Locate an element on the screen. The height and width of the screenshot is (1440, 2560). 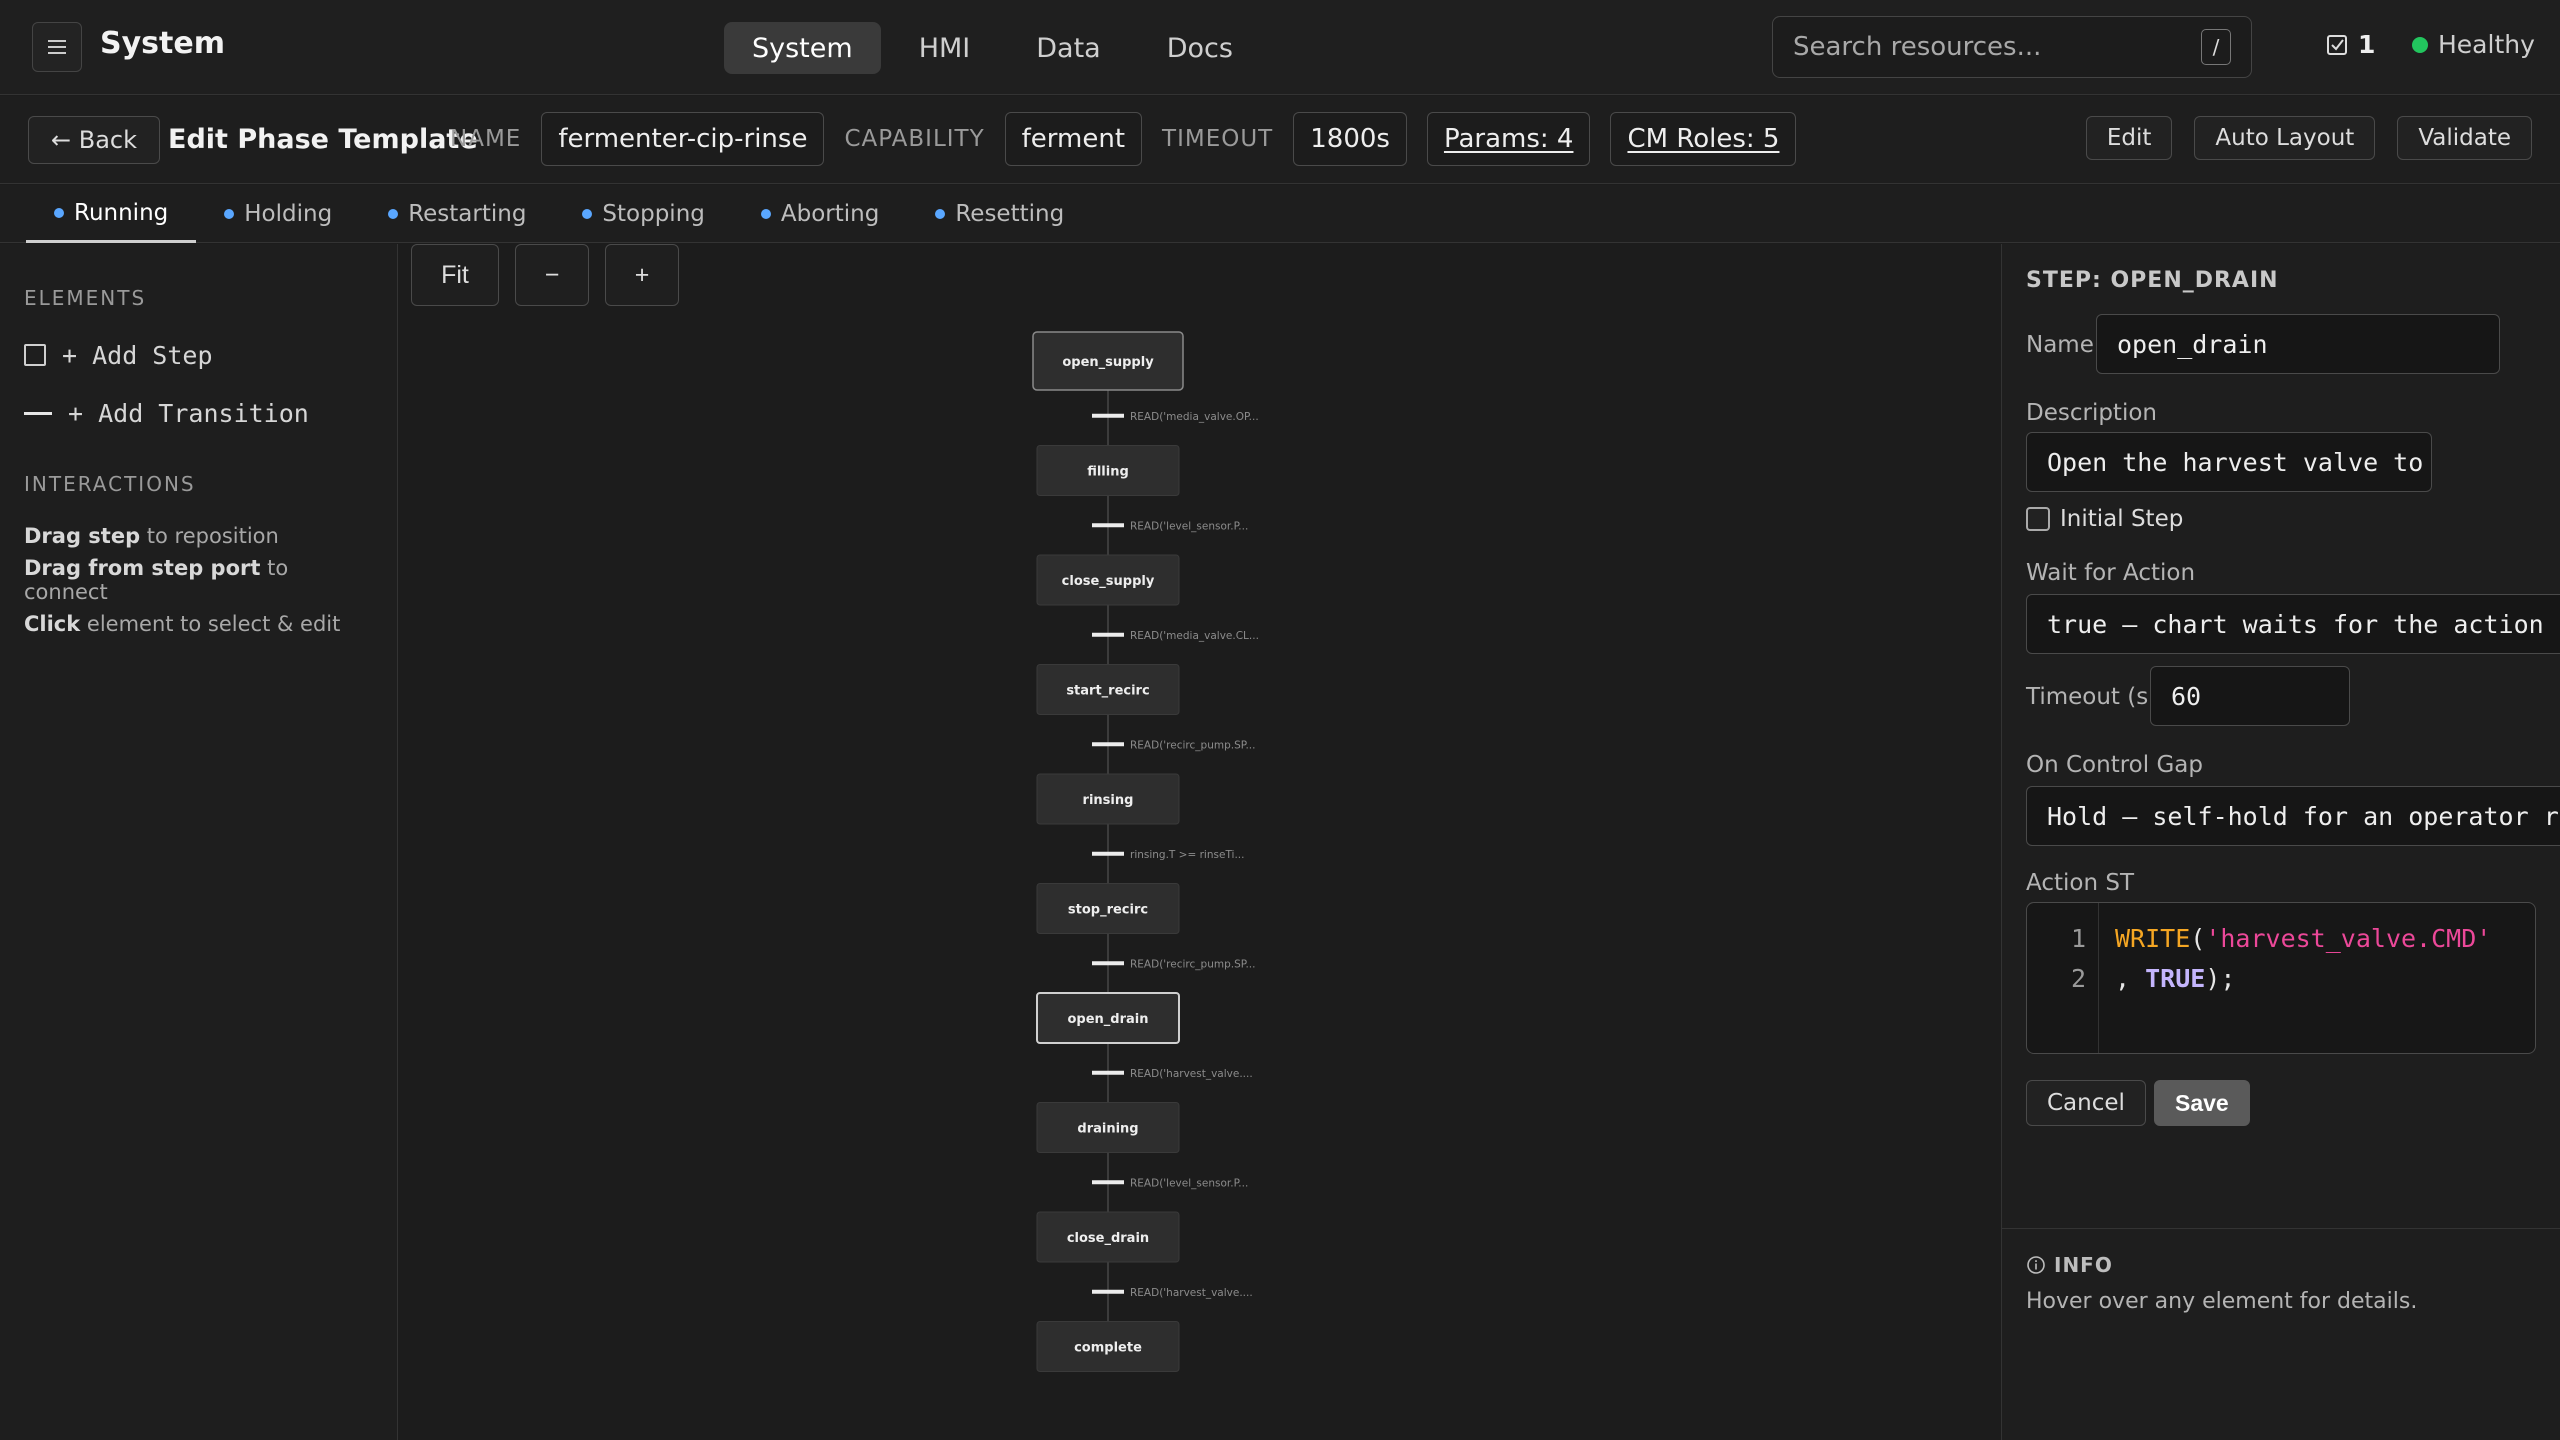
step-node-open-drain: open_drain is located at coordinates (1108, 1018).